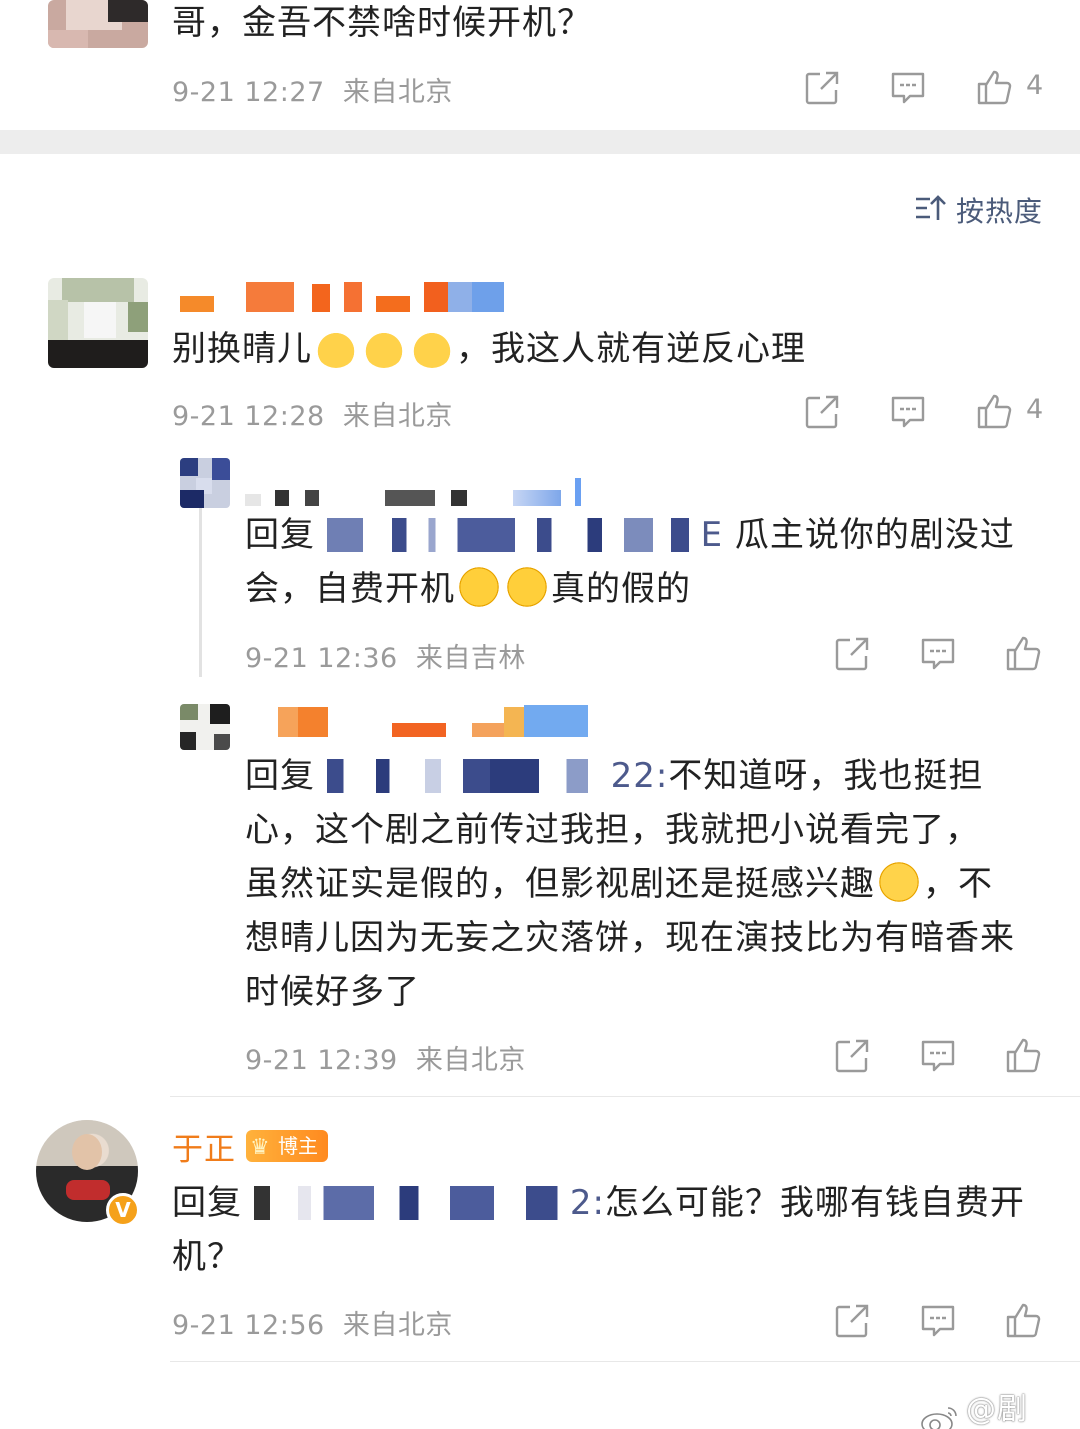  Describe the element at coordinates (930, 210) in the screenshot. I see `sort-hot-icon` at that location.